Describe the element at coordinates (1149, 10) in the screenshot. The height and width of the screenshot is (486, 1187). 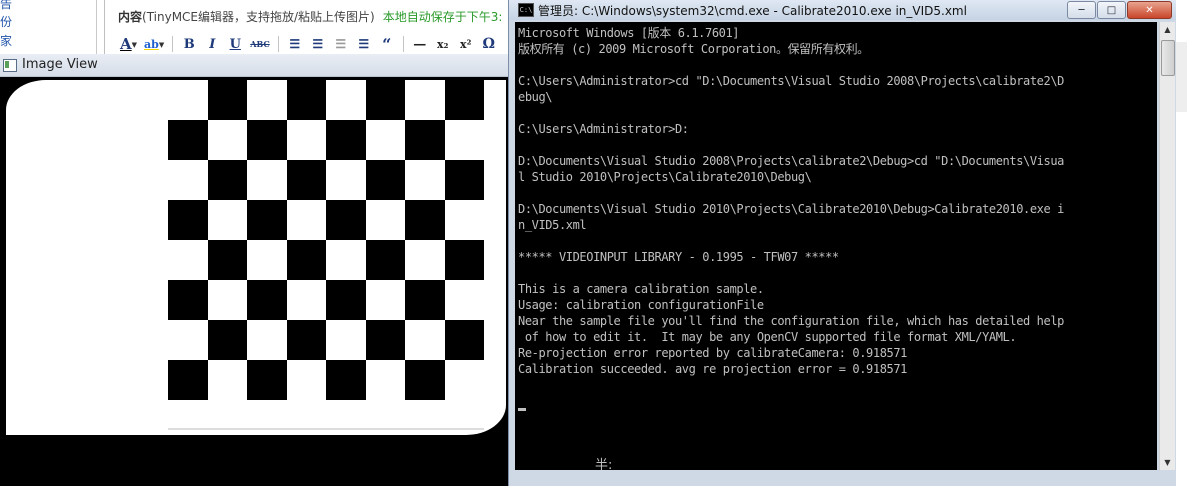
I see `close-button: ✕` at that location.